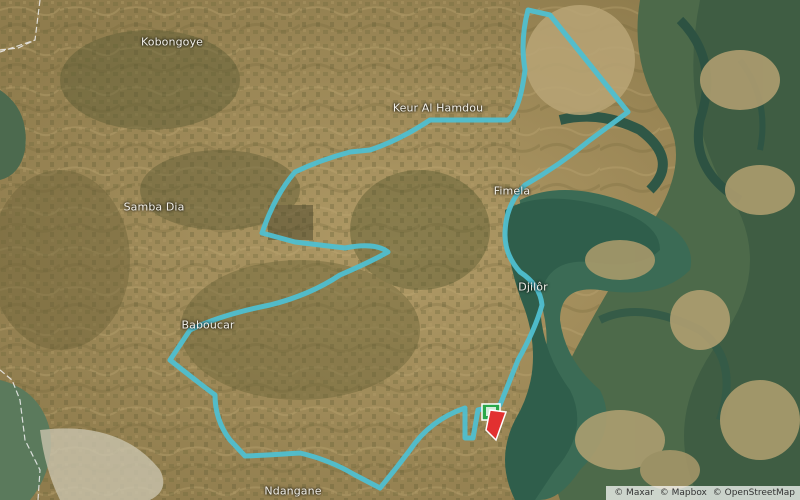  What do you see at coordinates (293, 491) in the screenshot?
I see `place-label-ndangane: Ndangane` at bounding box center [293, 491].